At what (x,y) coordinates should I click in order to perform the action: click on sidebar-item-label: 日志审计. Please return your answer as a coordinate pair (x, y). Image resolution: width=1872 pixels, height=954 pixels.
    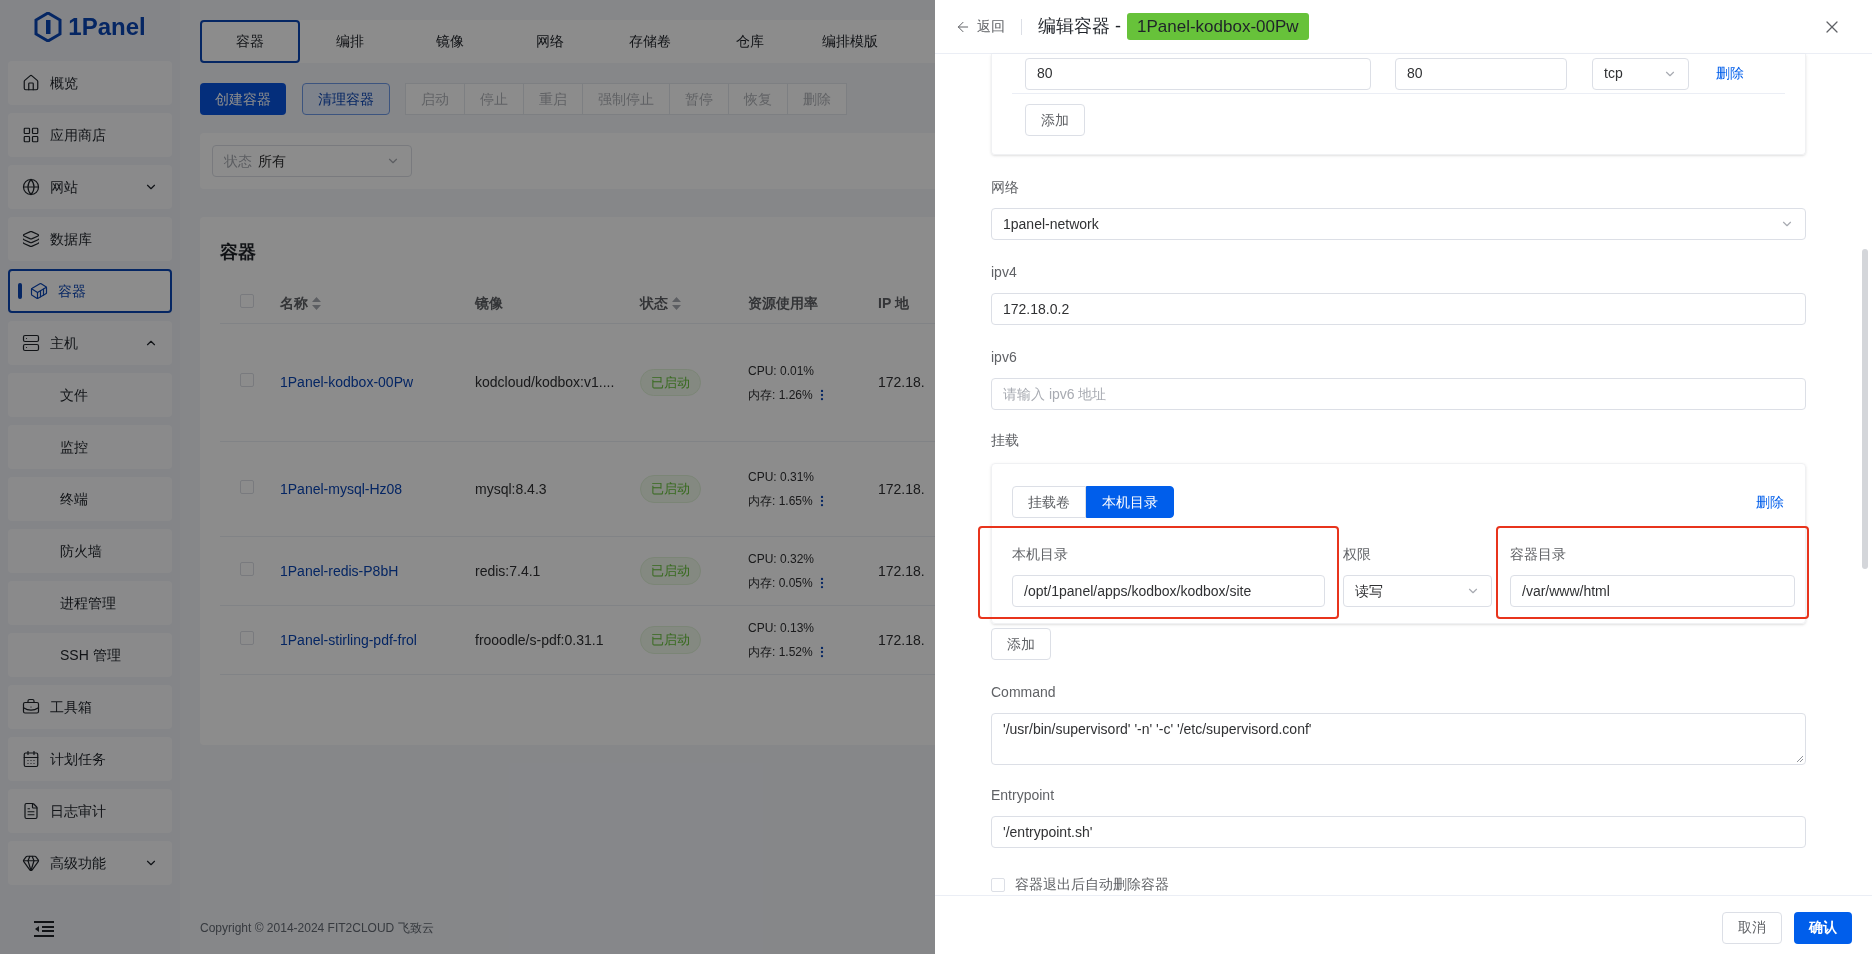
    Looking at the image, I should click on (78, 811).